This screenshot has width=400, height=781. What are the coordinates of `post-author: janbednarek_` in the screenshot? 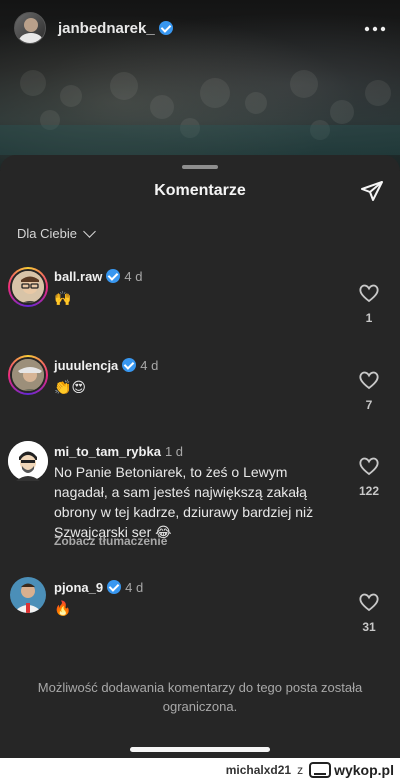 It's located at (115, 28).